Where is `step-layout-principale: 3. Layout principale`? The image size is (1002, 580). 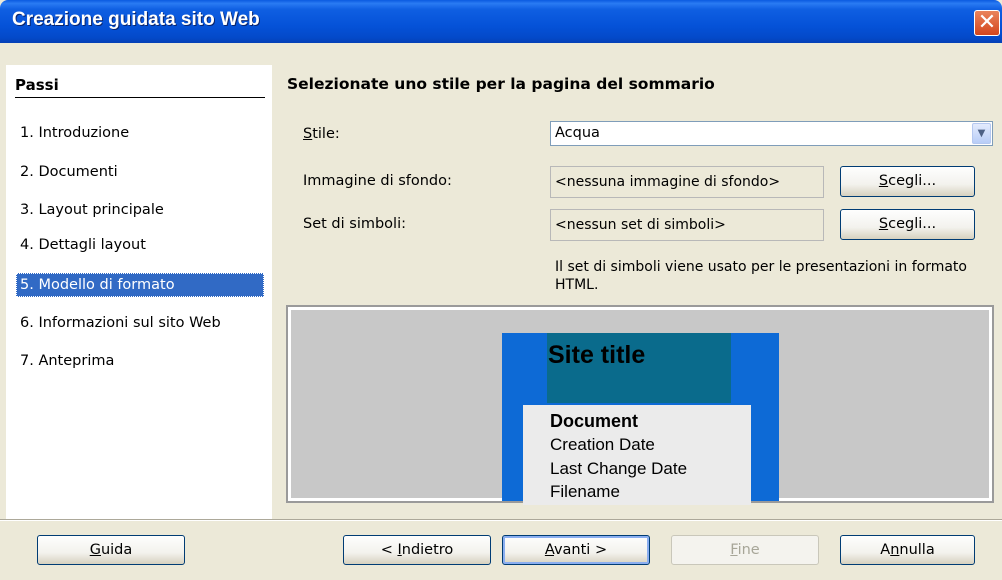 step-layout-principale: 3. Layout principale is located at coordinates (140, 210).